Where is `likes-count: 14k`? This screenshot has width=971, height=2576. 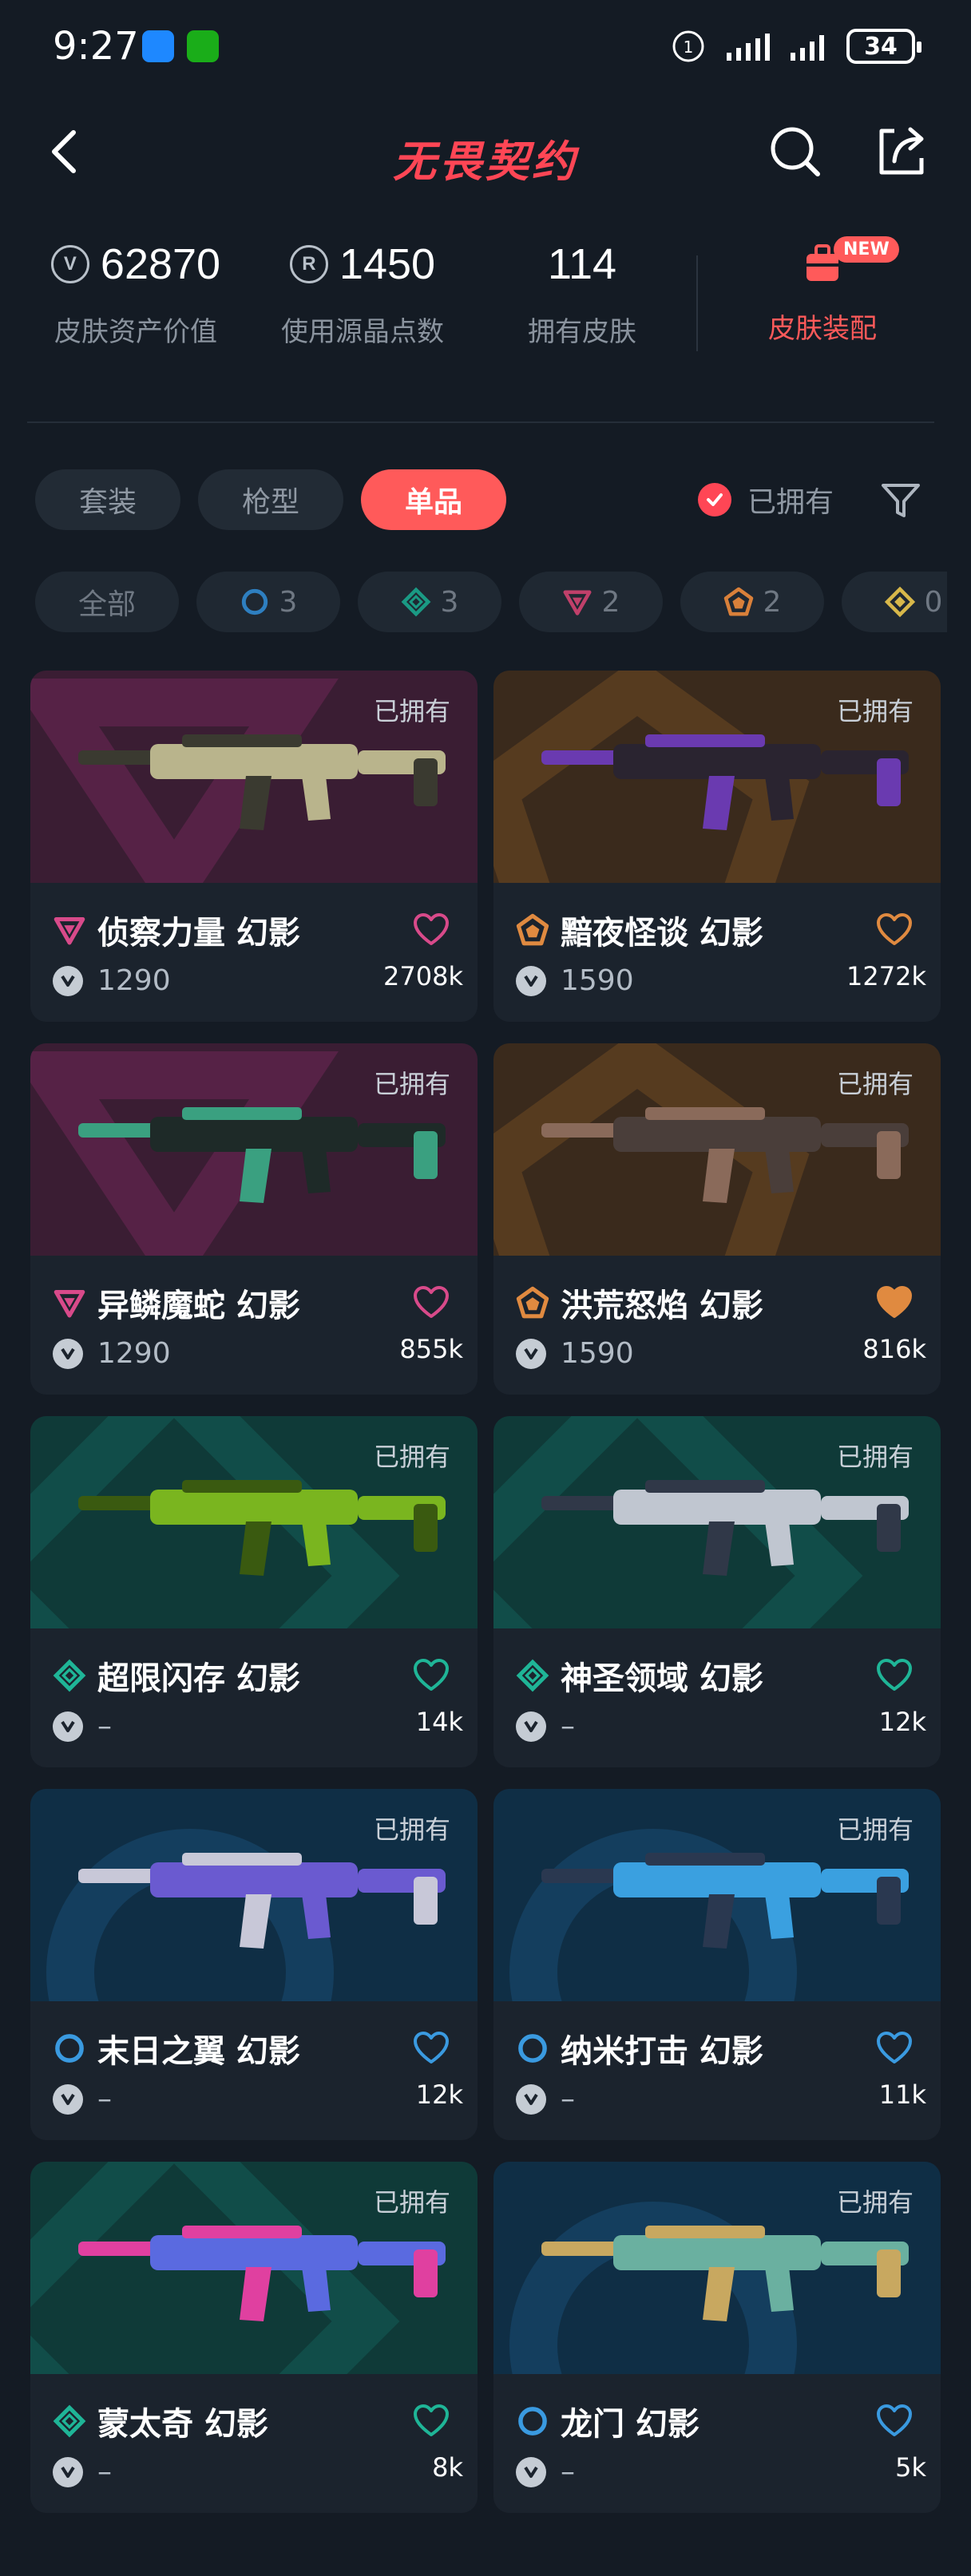 likes-count: 14k is located at coordinates (439, 1722).